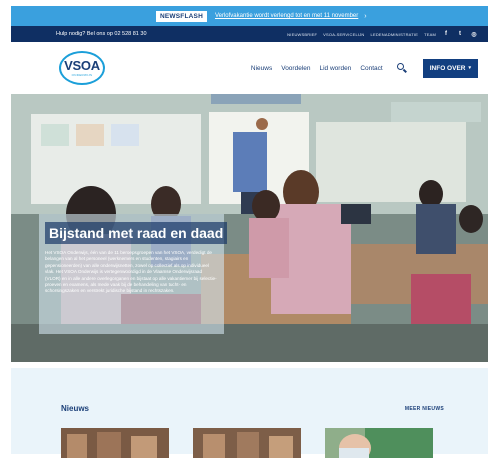 The width and height of the screenshot is (493, 466). What do you see at coordinates (430, 34) in the screenshot?
I see `link-team: TEAM` at bounding box center [430, 34].